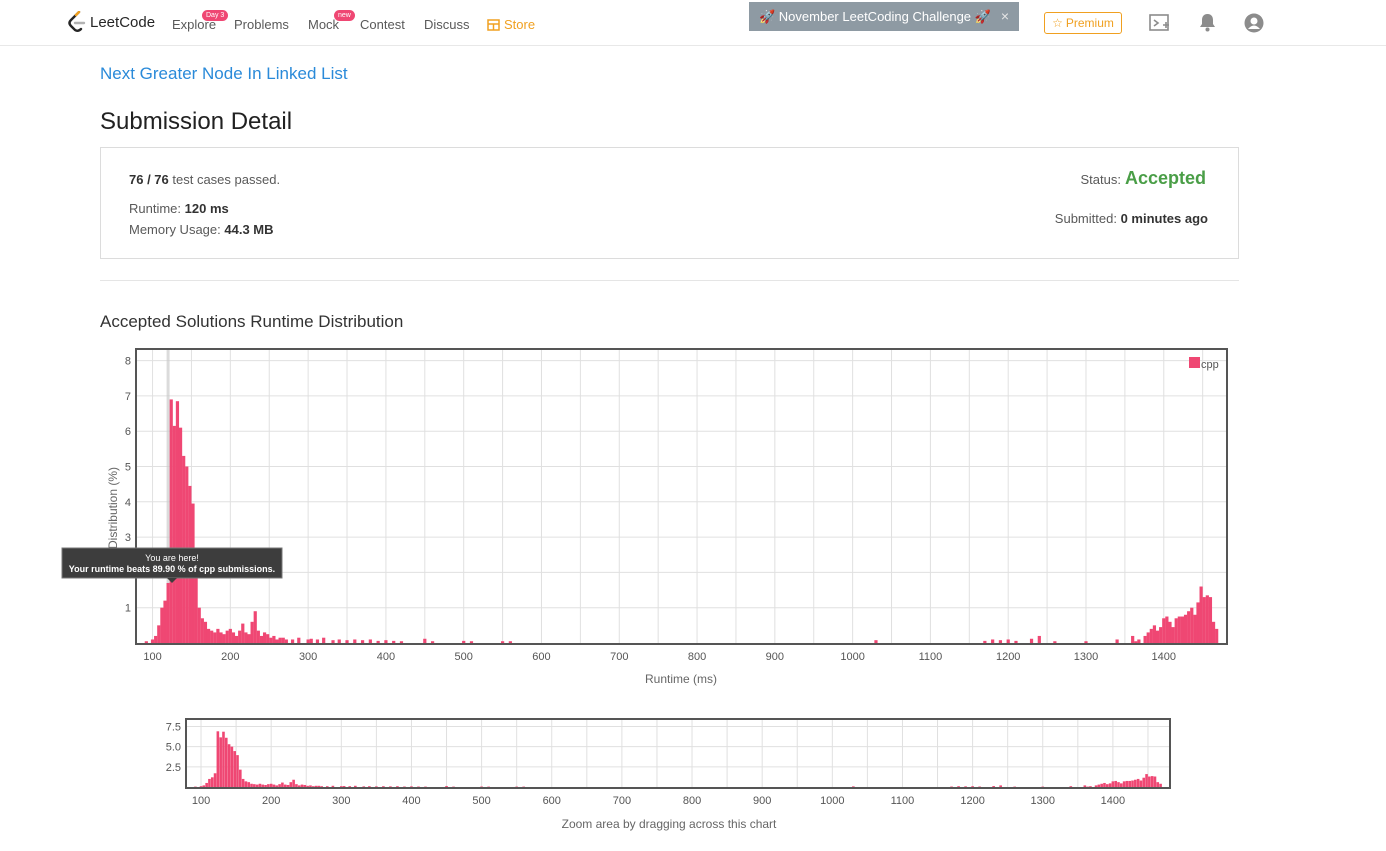  What do you see at coordinates (1005, 16) in the screenshot?
I see `close-icon: ×` at bounding box center [1005, 16].